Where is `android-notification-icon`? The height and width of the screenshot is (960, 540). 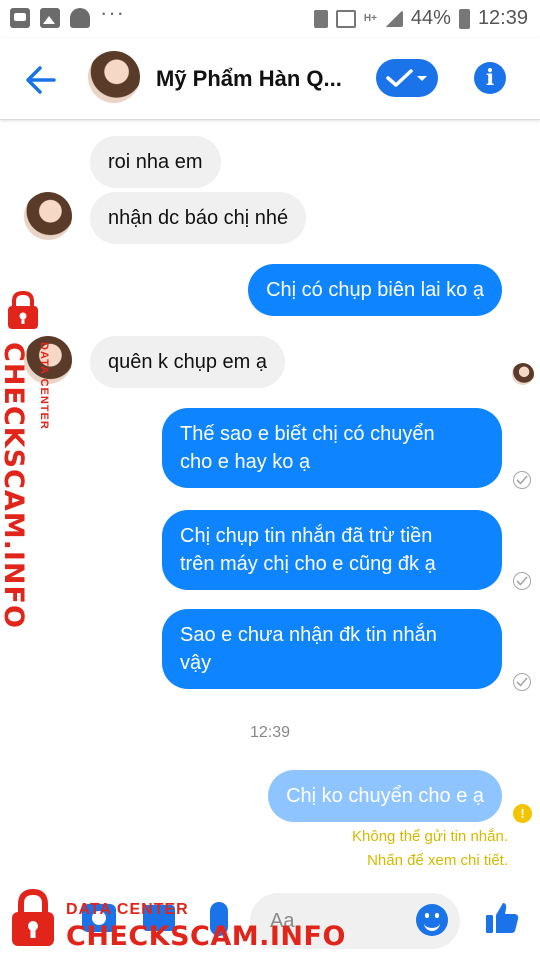
android-notification-icon is located at coordinates (80, 18).